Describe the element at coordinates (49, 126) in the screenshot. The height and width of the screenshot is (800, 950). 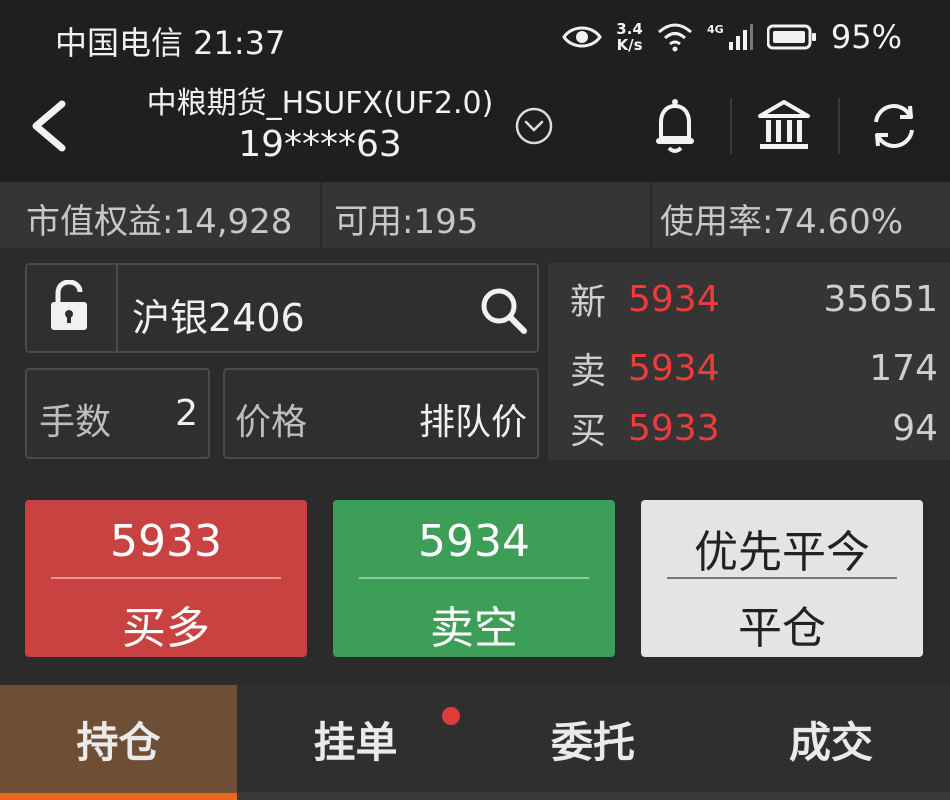
I see `back-arrow-icon` at that location.